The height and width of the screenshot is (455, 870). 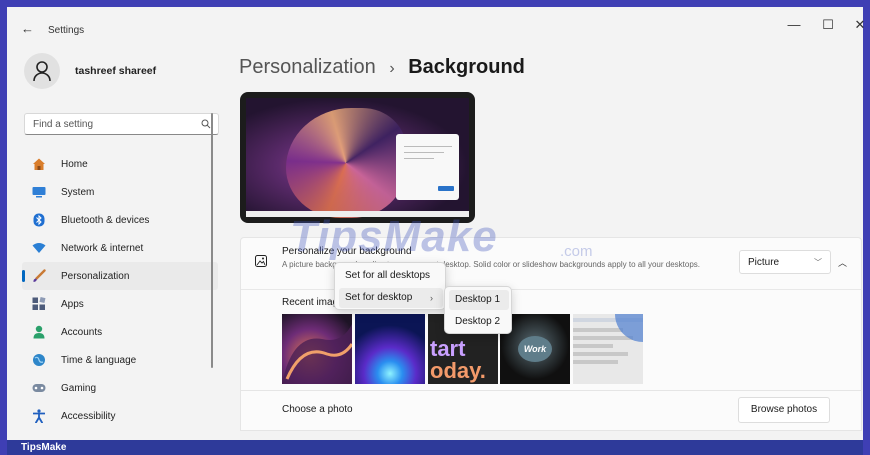 What do you see at coordinates (66, 30) in the screenshot?
I see `app-title: Settings` at bounding box center [66, 30].